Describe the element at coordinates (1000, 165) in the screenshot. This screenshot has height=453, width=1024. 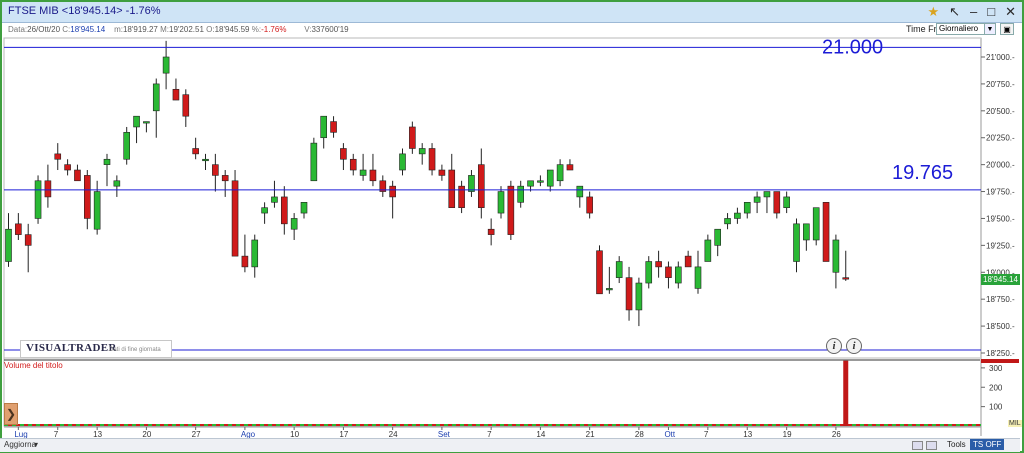
I see `price-tick-label: 20'000.-` at that location.